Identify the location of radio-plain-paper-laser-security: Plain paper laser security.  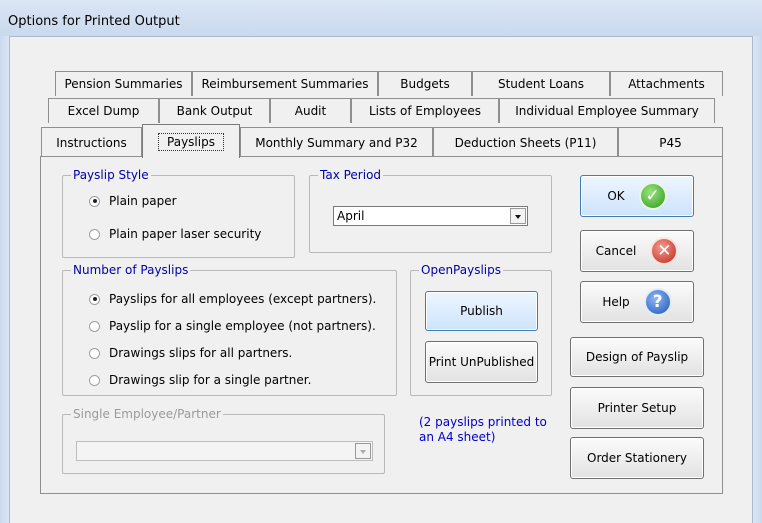
(175, 234).